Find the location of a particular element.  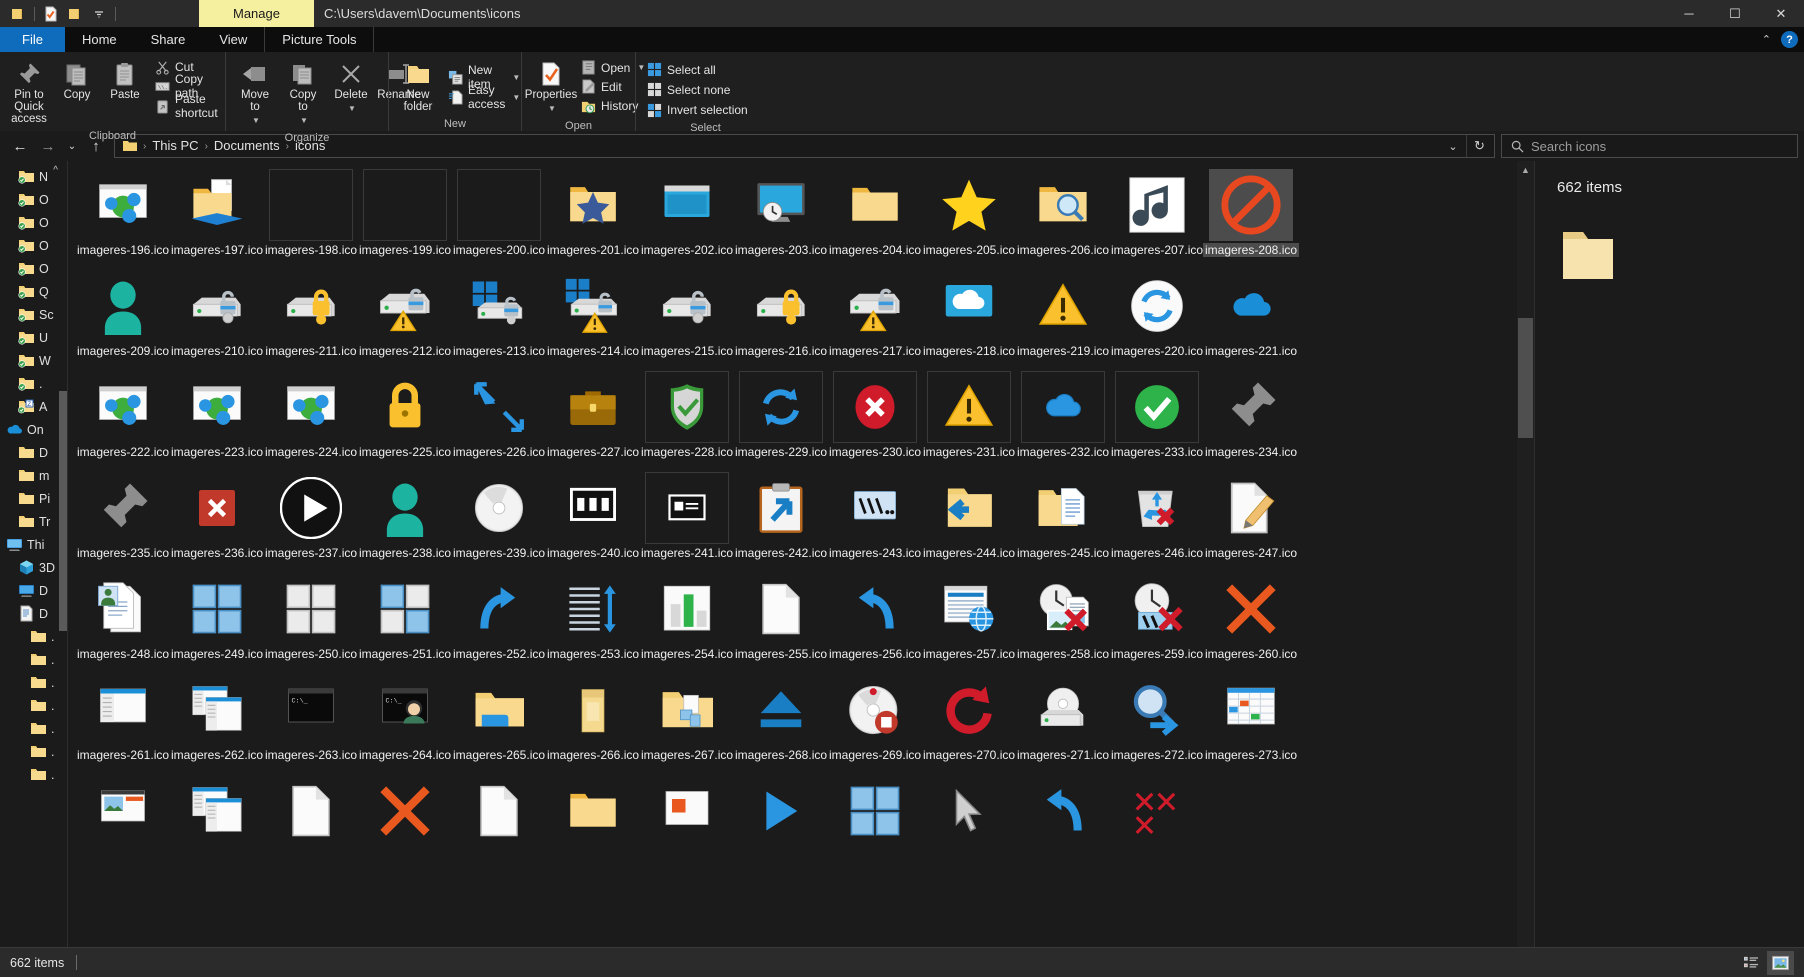

file-item: imageres-221.ico is located at coordinates (1251, 318).